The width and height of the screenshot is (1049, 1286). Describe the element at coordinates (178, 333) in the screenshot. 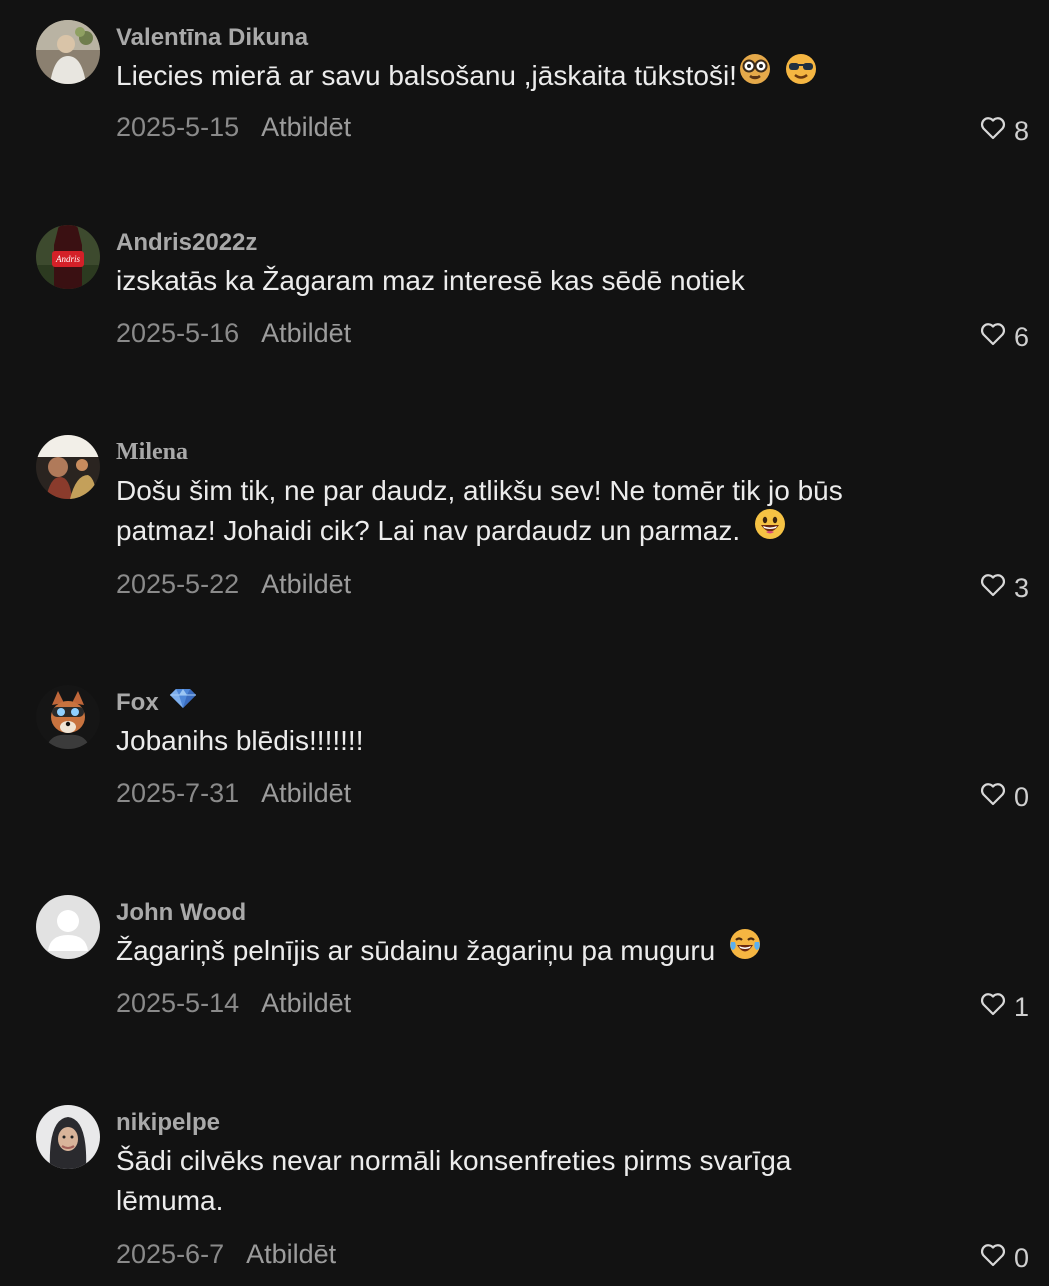

I see `comment-date: 2025-5-16` at that location.